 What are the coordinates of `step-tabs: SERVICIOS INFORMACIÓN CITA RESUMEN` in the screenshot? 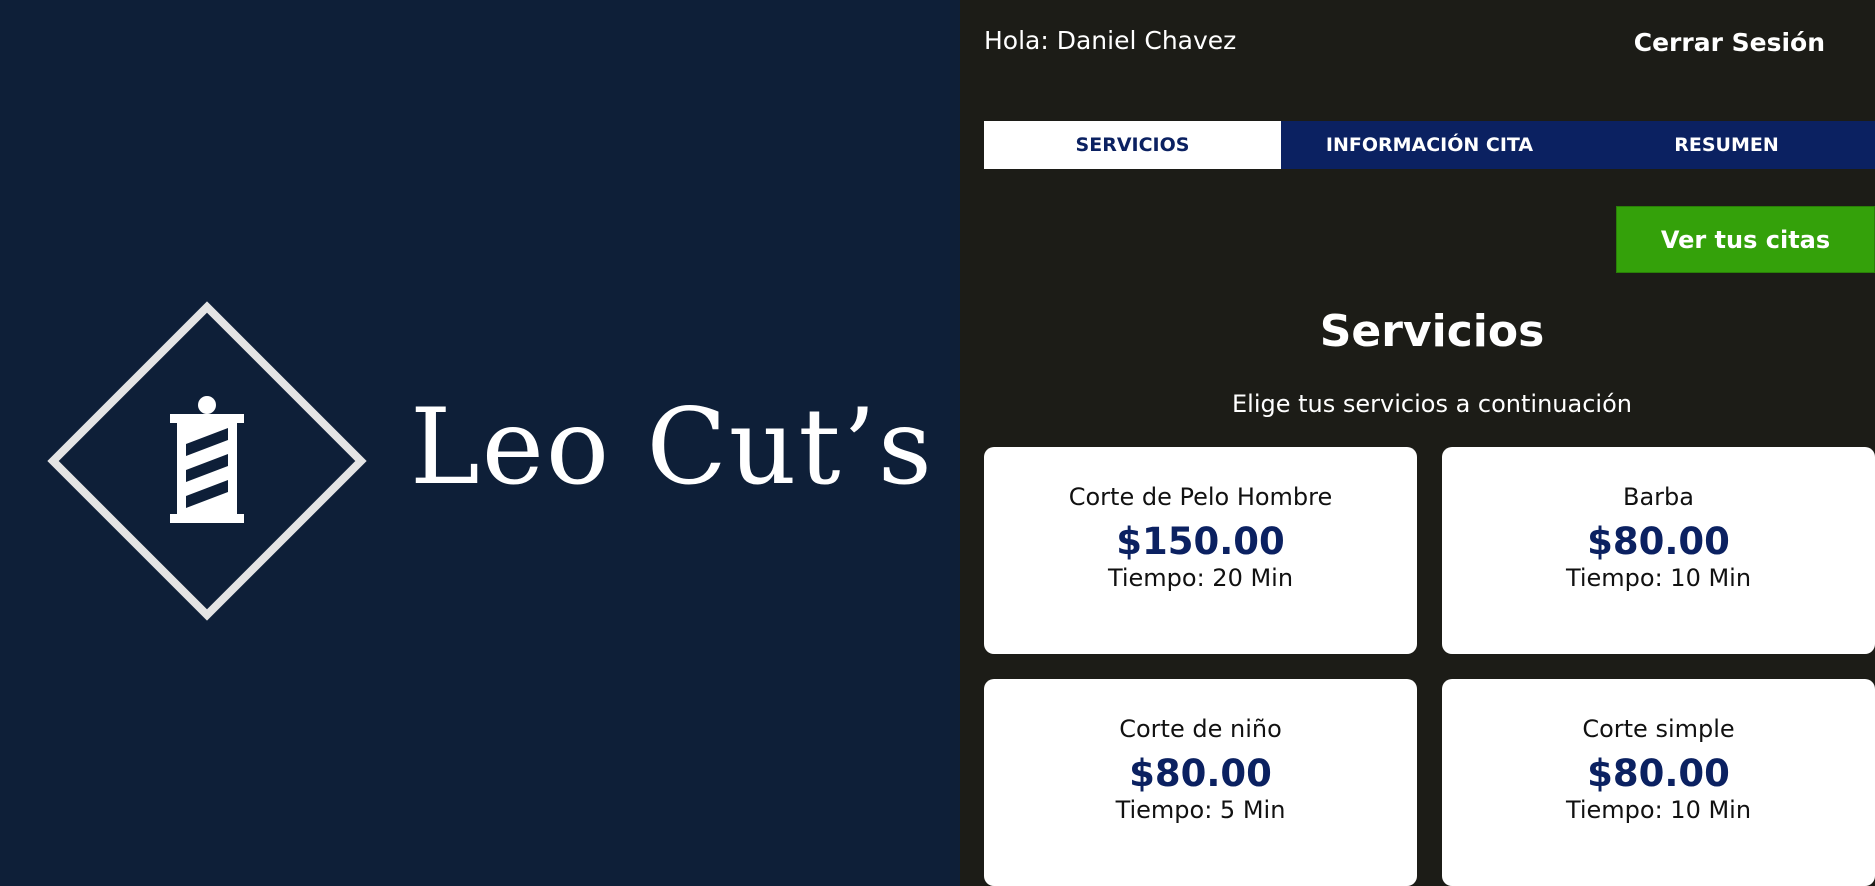 It's located at (1429, 145).